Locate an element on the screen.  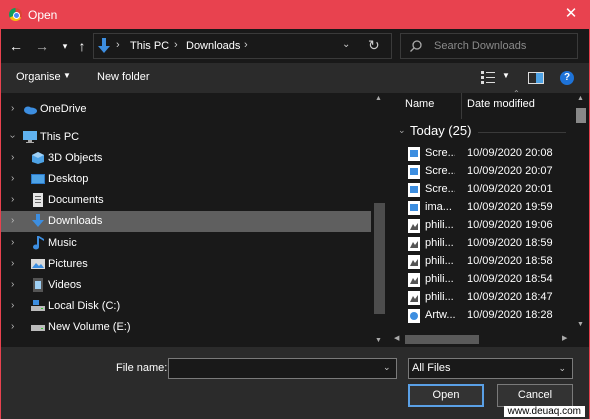
file-row: phili... 10/09/2020 18:47 is located at coordinates (481, 298).